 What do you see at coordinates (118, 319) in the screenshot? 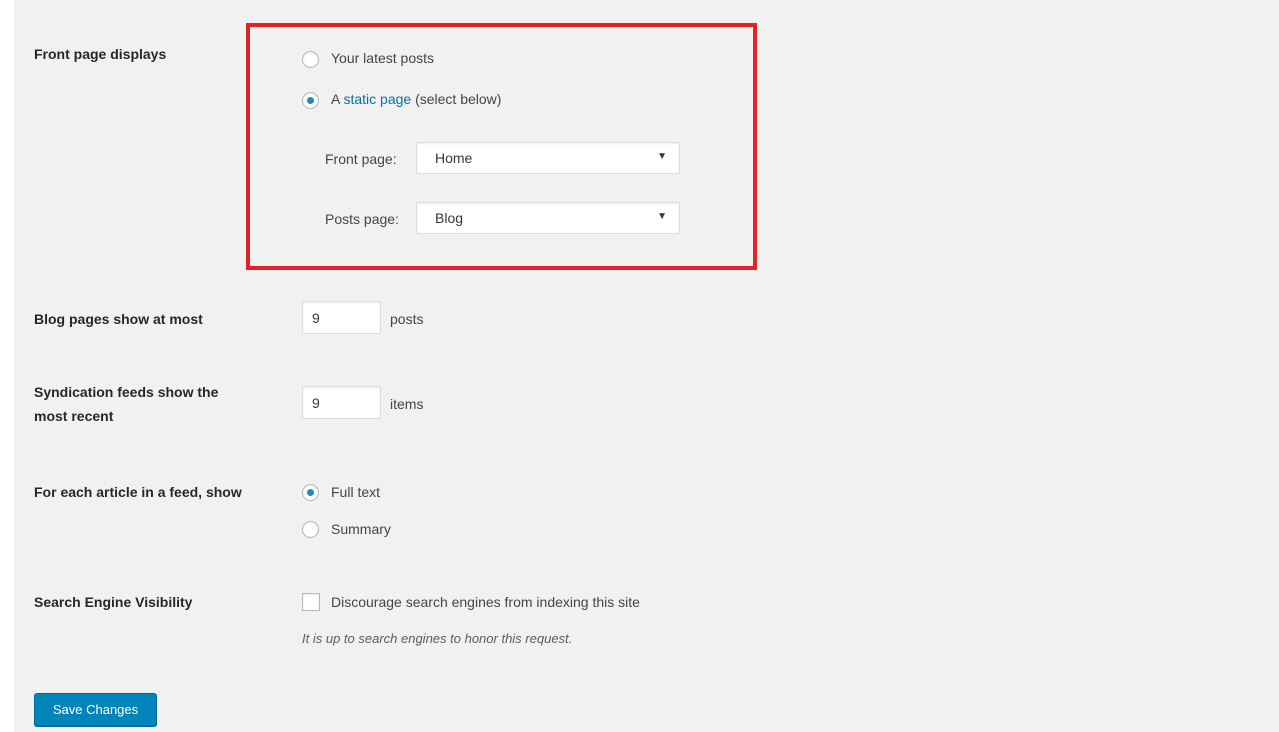
I see `blog-pages-label: Blog pages show at most` at bounding box center [118, 319].